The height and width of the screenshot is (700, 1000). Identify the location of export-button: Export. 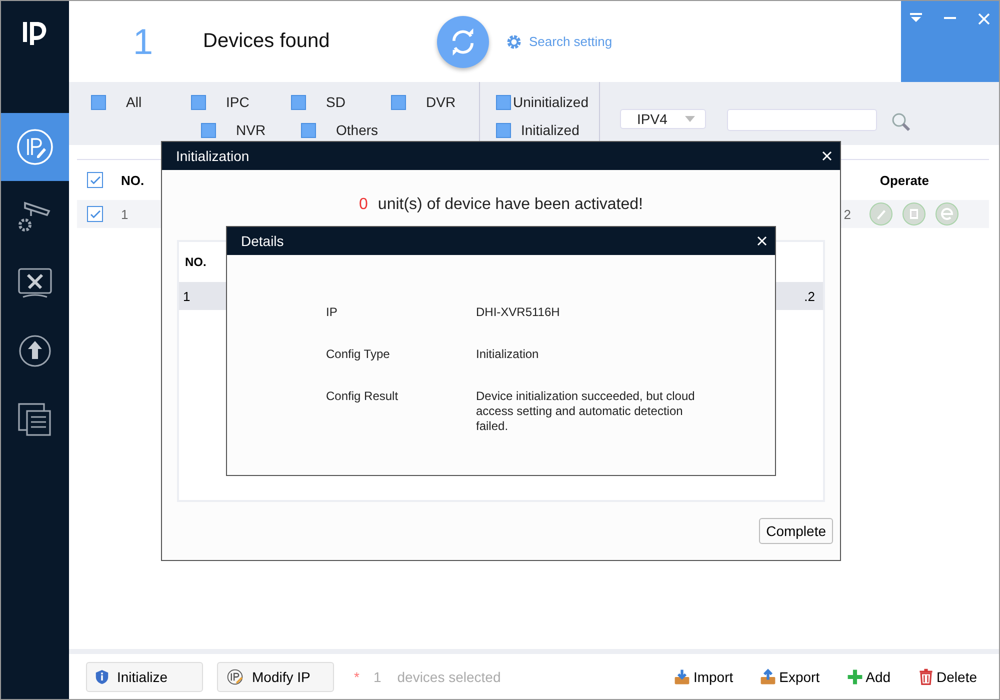
(789, 677).